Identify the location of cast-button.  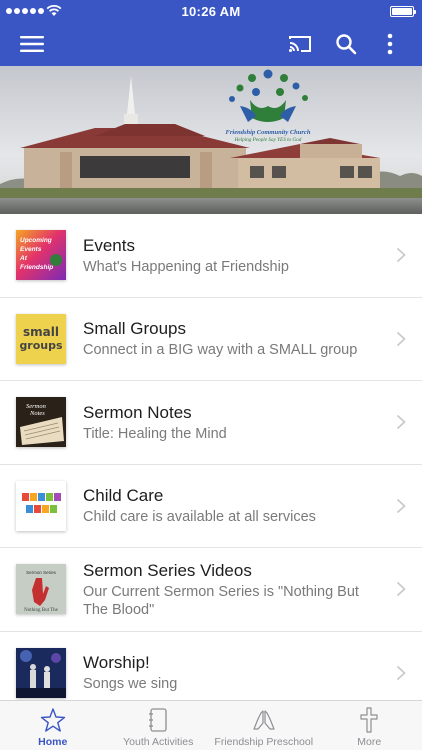
(300, 44).